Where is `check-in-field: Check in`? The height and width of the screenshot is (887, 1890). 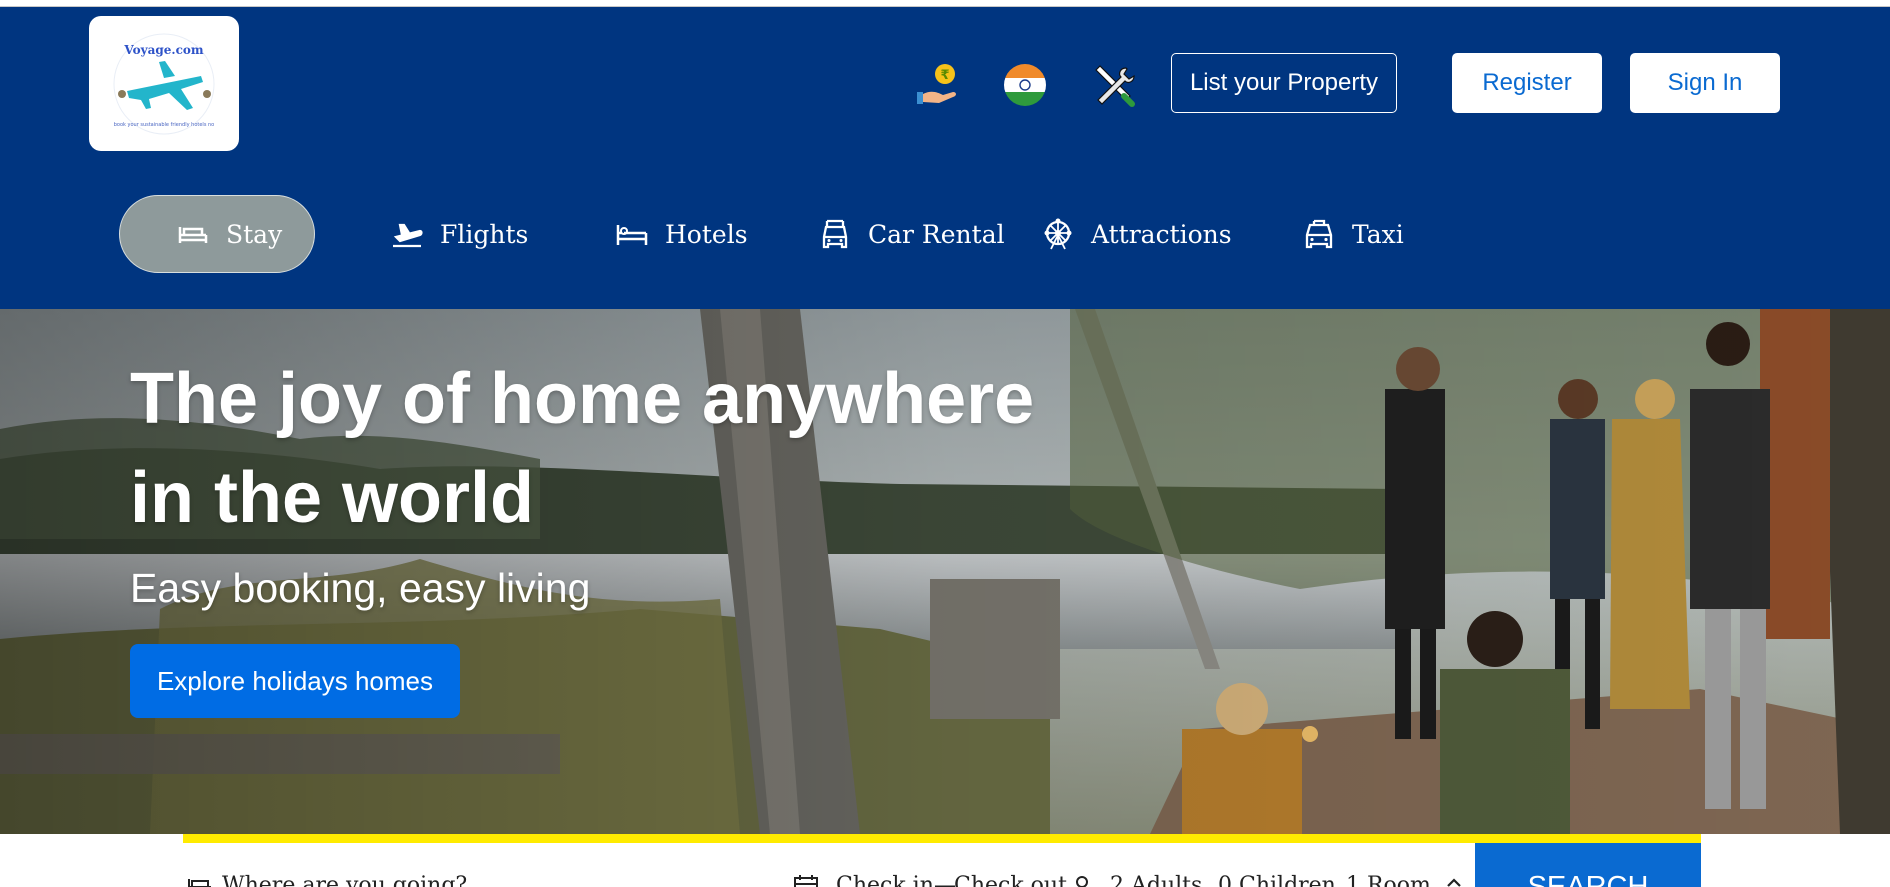 check-in-field: Check in is located at coordinates (885, 880).